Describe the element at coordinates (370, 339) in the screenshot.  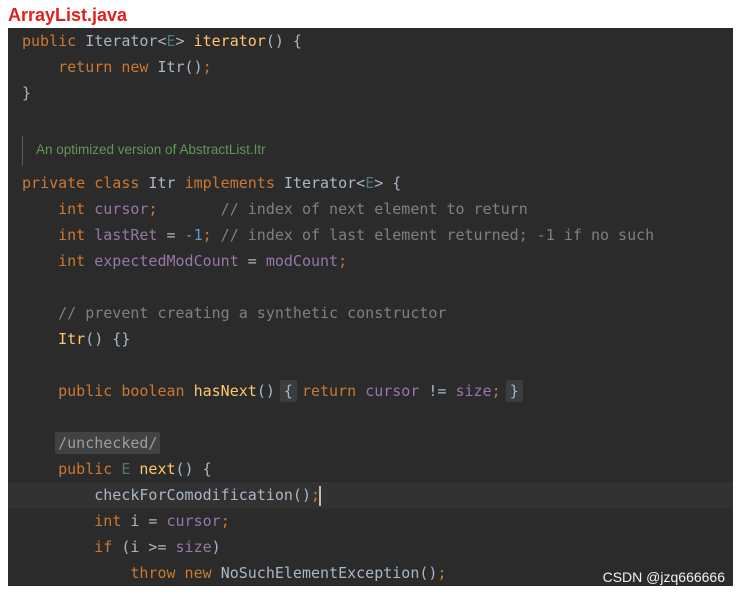
I see `code-line: Itr() {}` at that location.